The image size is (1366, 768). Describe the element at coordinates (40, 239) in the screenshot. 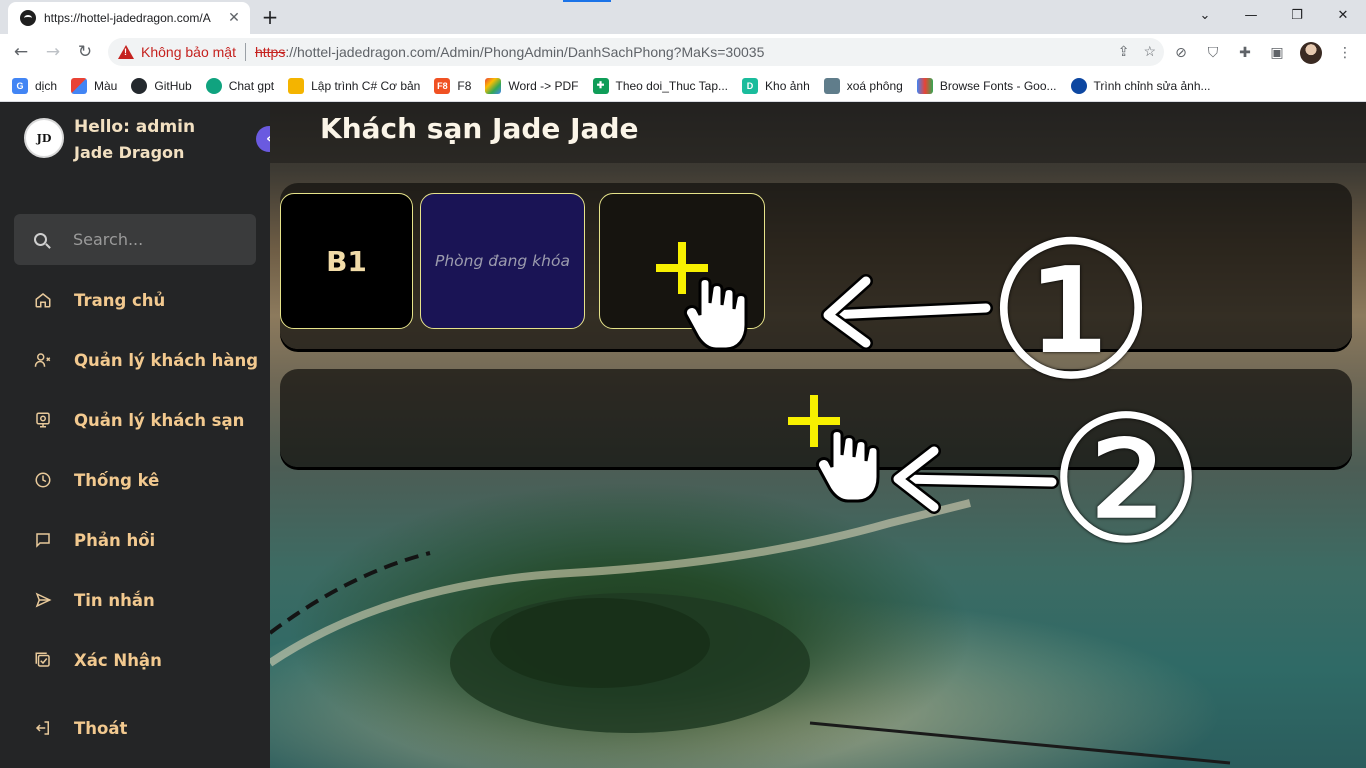

I see `search-icon` at that location.